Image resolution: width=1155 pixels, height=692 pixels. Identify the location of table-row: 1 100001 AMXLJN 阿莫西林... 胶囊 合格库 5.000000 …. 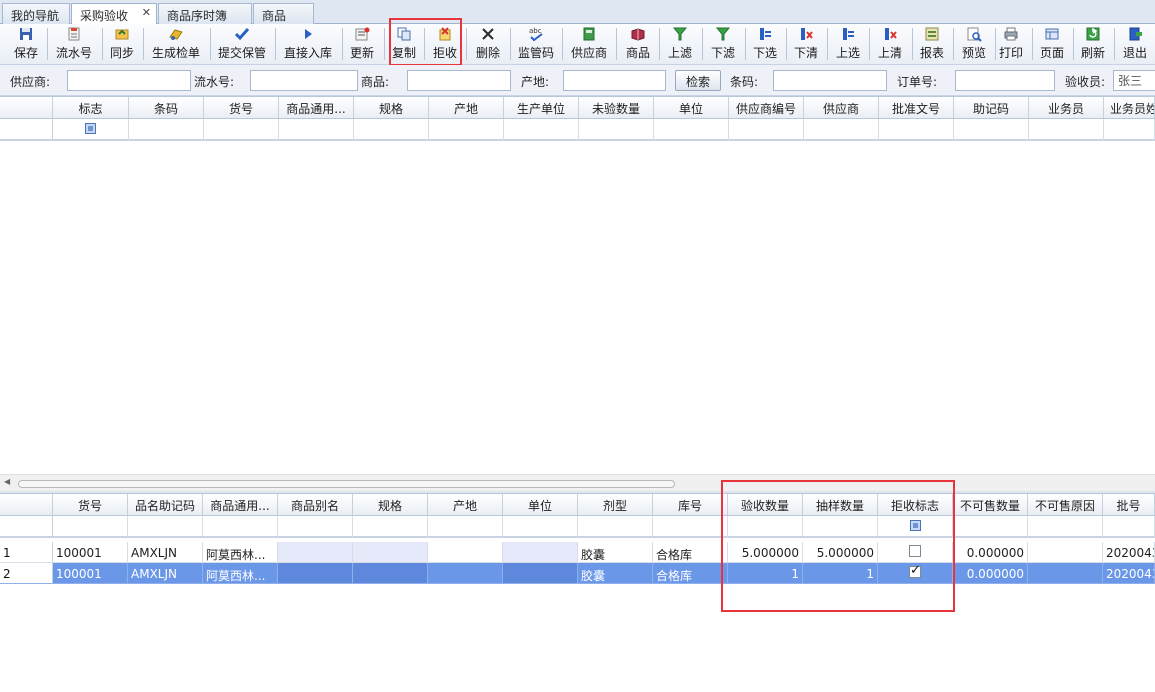
(577, 552).